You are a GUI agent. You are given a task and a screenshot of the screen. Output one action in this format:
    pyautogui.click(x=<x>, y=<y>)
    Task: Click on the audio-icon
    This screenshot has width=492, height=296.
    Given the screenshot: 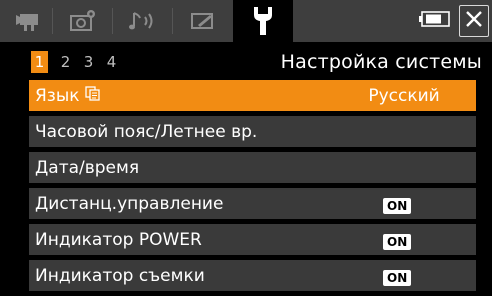 What is the action you would take?
    pyautogui.click(x=143, y=21)
    